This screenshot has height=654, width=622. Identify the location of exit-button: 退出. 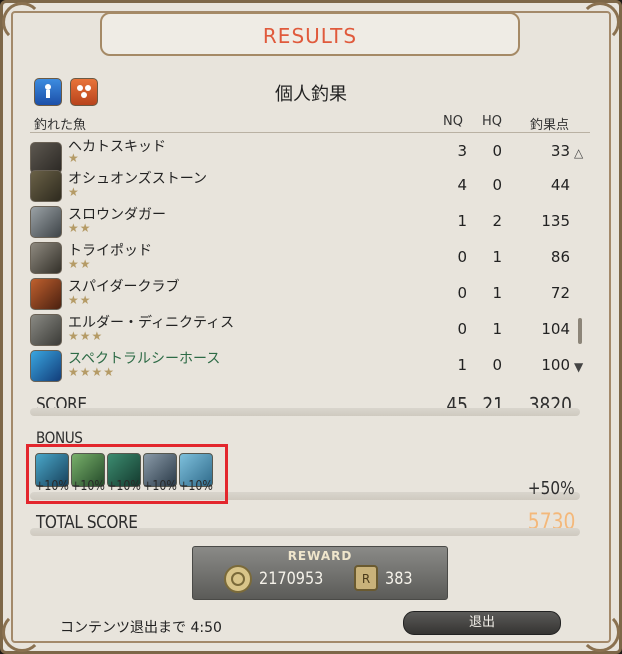
(482, 623).